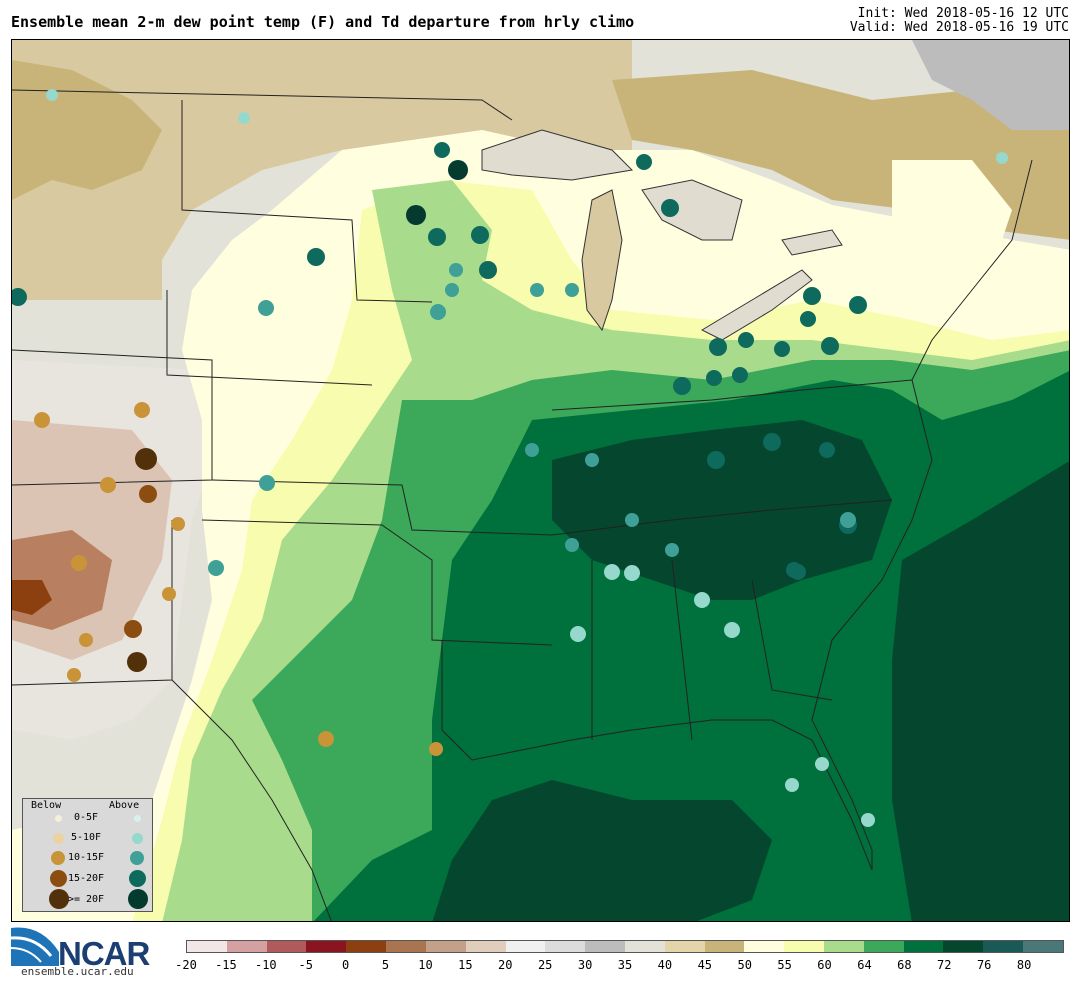 This screenshot has width=1080, height=985. Describe the element at coordinates (87, 840) in the screenshot. I see `legend-row: 5-10F` at that location.